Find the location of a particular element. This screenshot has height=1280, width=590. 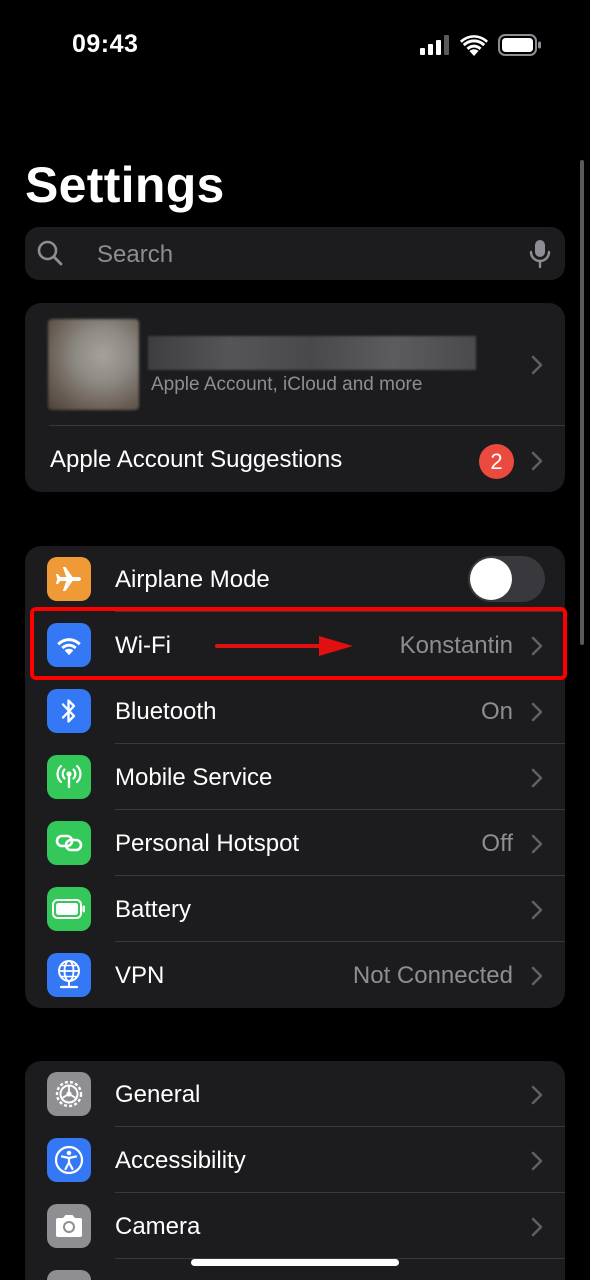

account-suggestions-label: Apple Account Suggestions is located at coordinates (196, 459).